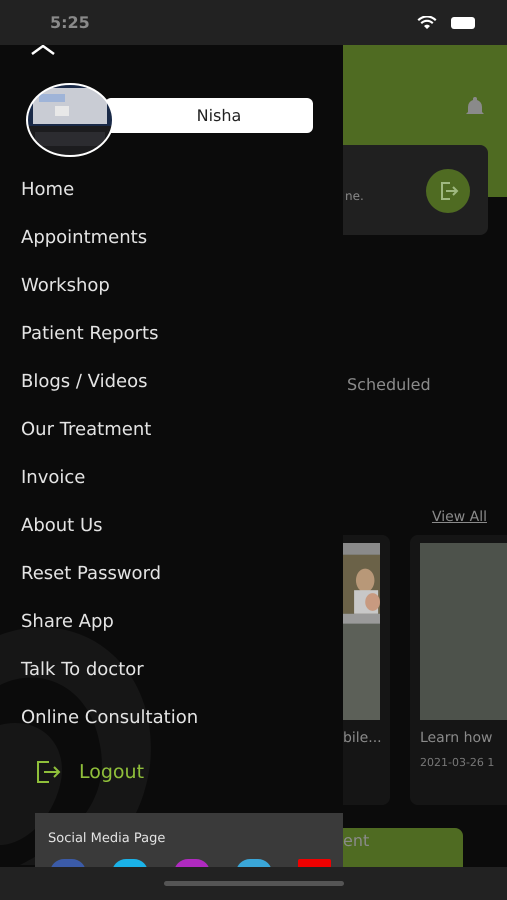 This screenshot has width=507, height=900. Describe the element at coordinates (171, 718) in the screenshot. I see `menu-item: Online Consultation` at that location.